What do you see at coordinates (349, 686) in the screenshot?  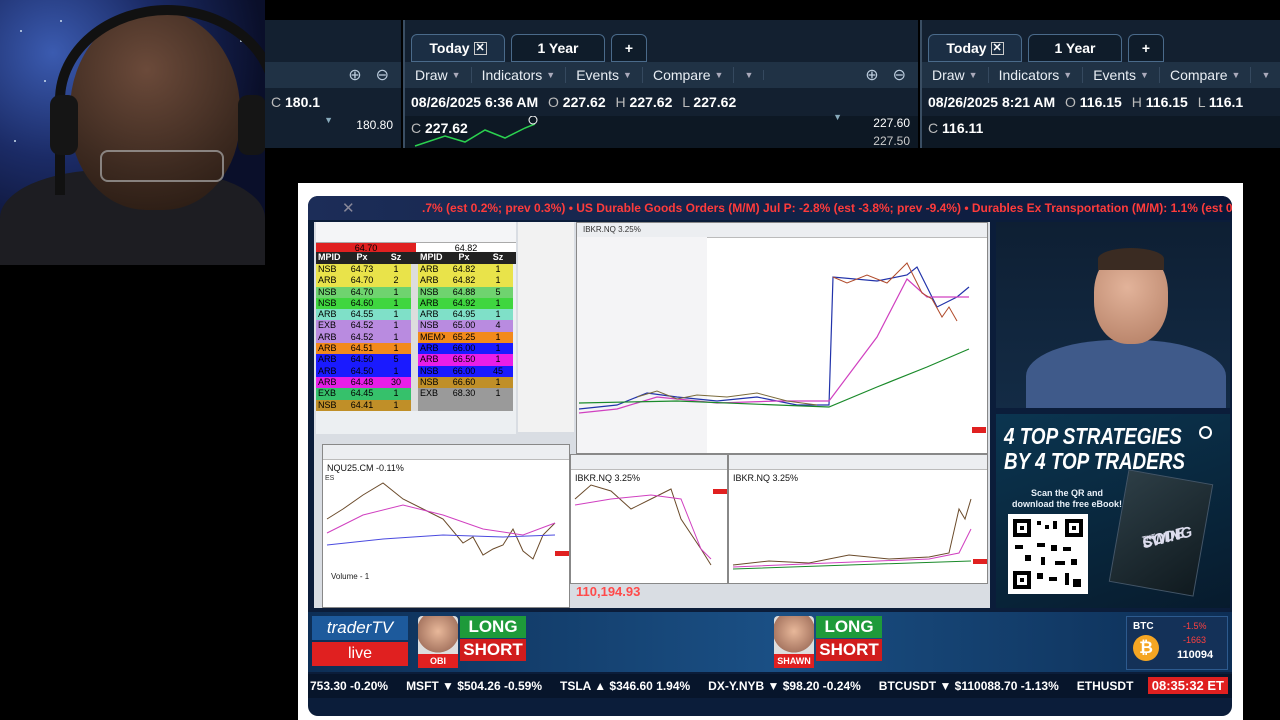 I see `tape-item: 753.30 -0.20%` at bounding box center [349, 686].